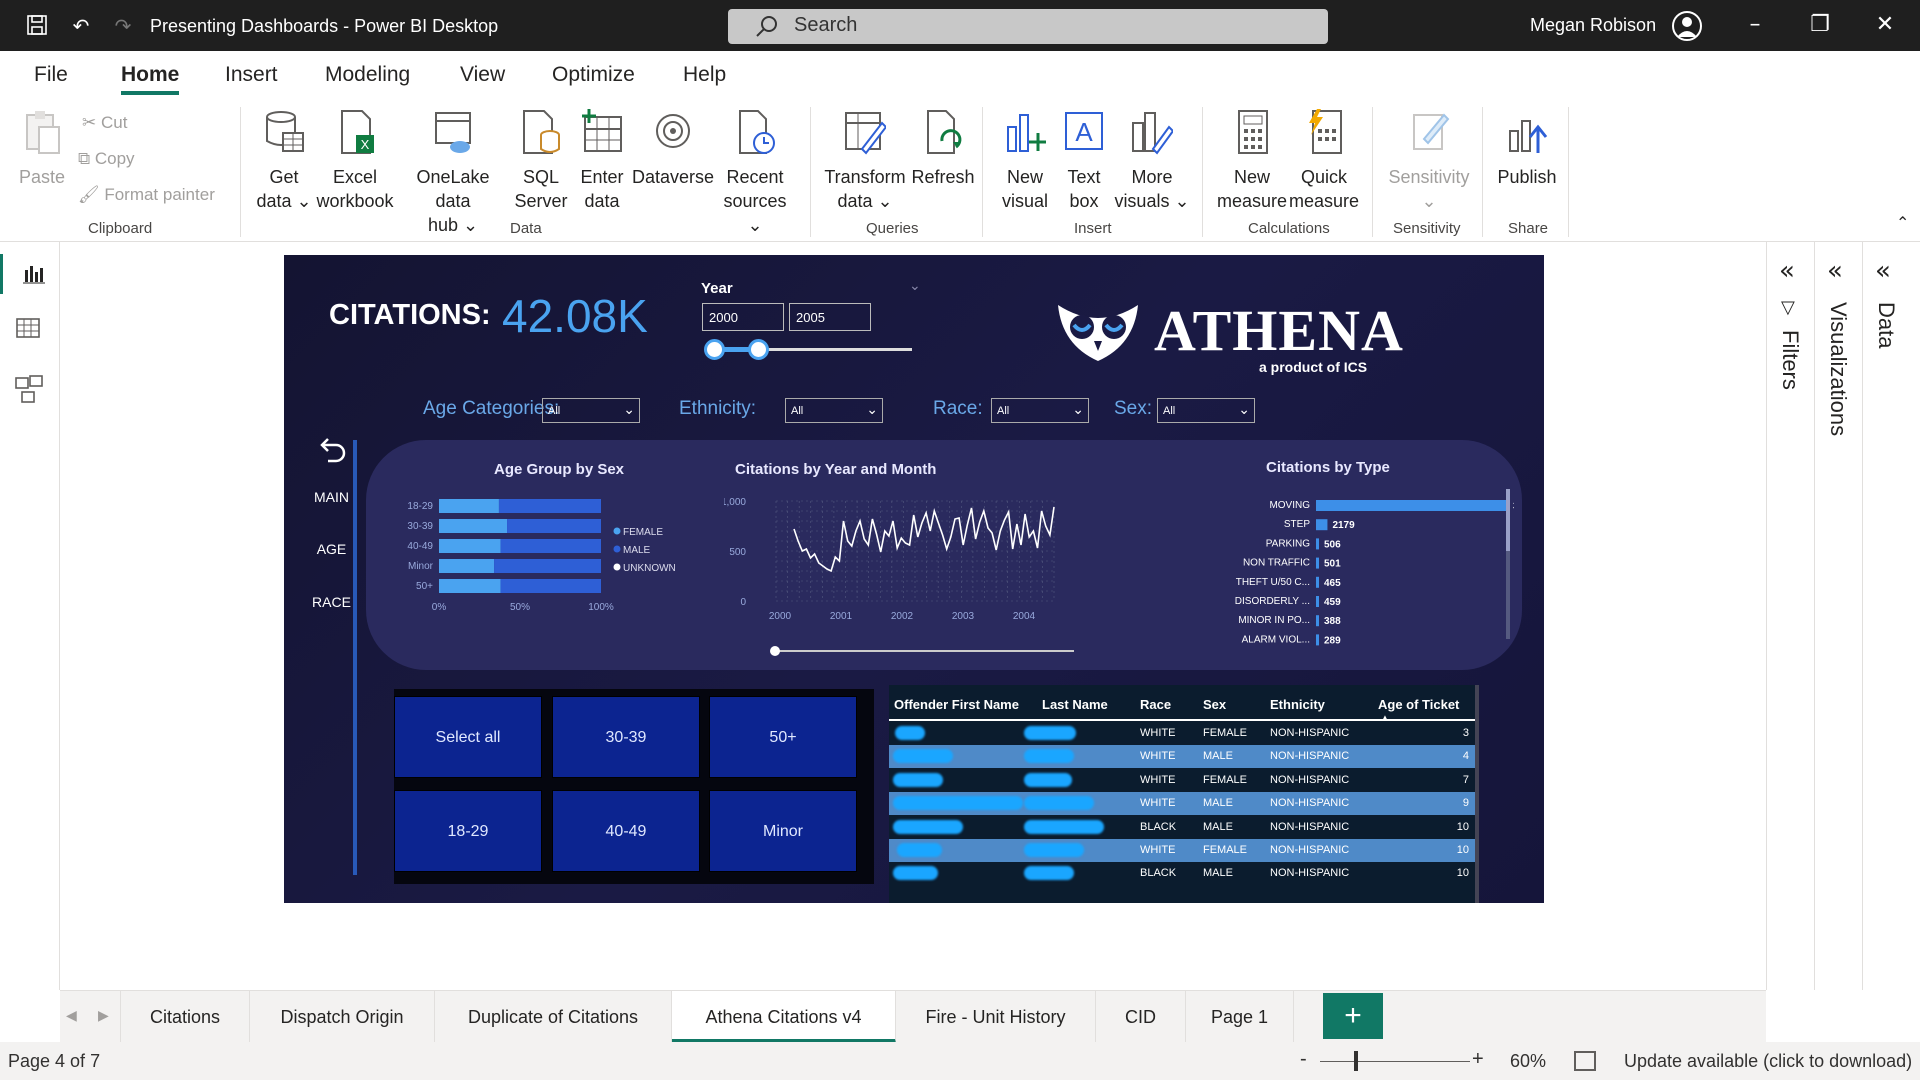 Image resolution: width=1920 pixels, height=1080 pixels. I want to click on menu-view: View, so click(482, 75).